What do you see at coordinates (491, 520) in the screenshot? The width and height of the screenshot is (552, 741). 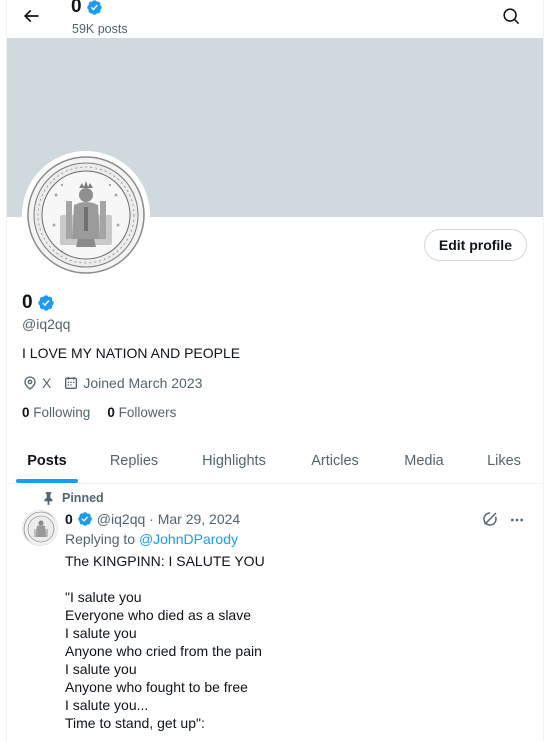 I see `grok-icon` at bounding box center [491, 520].